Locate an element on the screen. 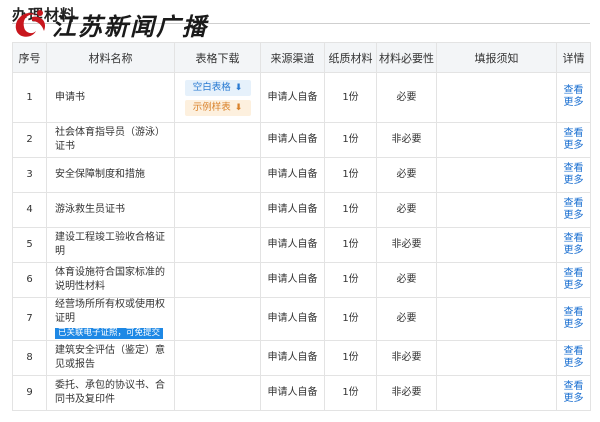 The image size is (600, 422). table-row: 3 安全保障制度和措施 申请人自备 1份 必要 查看更多 is located at coordinates (301, 175).